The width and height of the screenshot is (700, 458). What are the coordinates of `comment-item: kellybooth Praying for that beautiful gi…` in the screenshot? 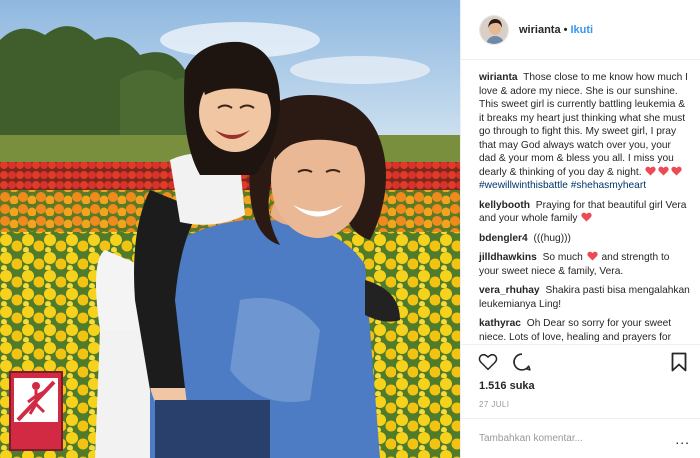 It's located at (584, 212).